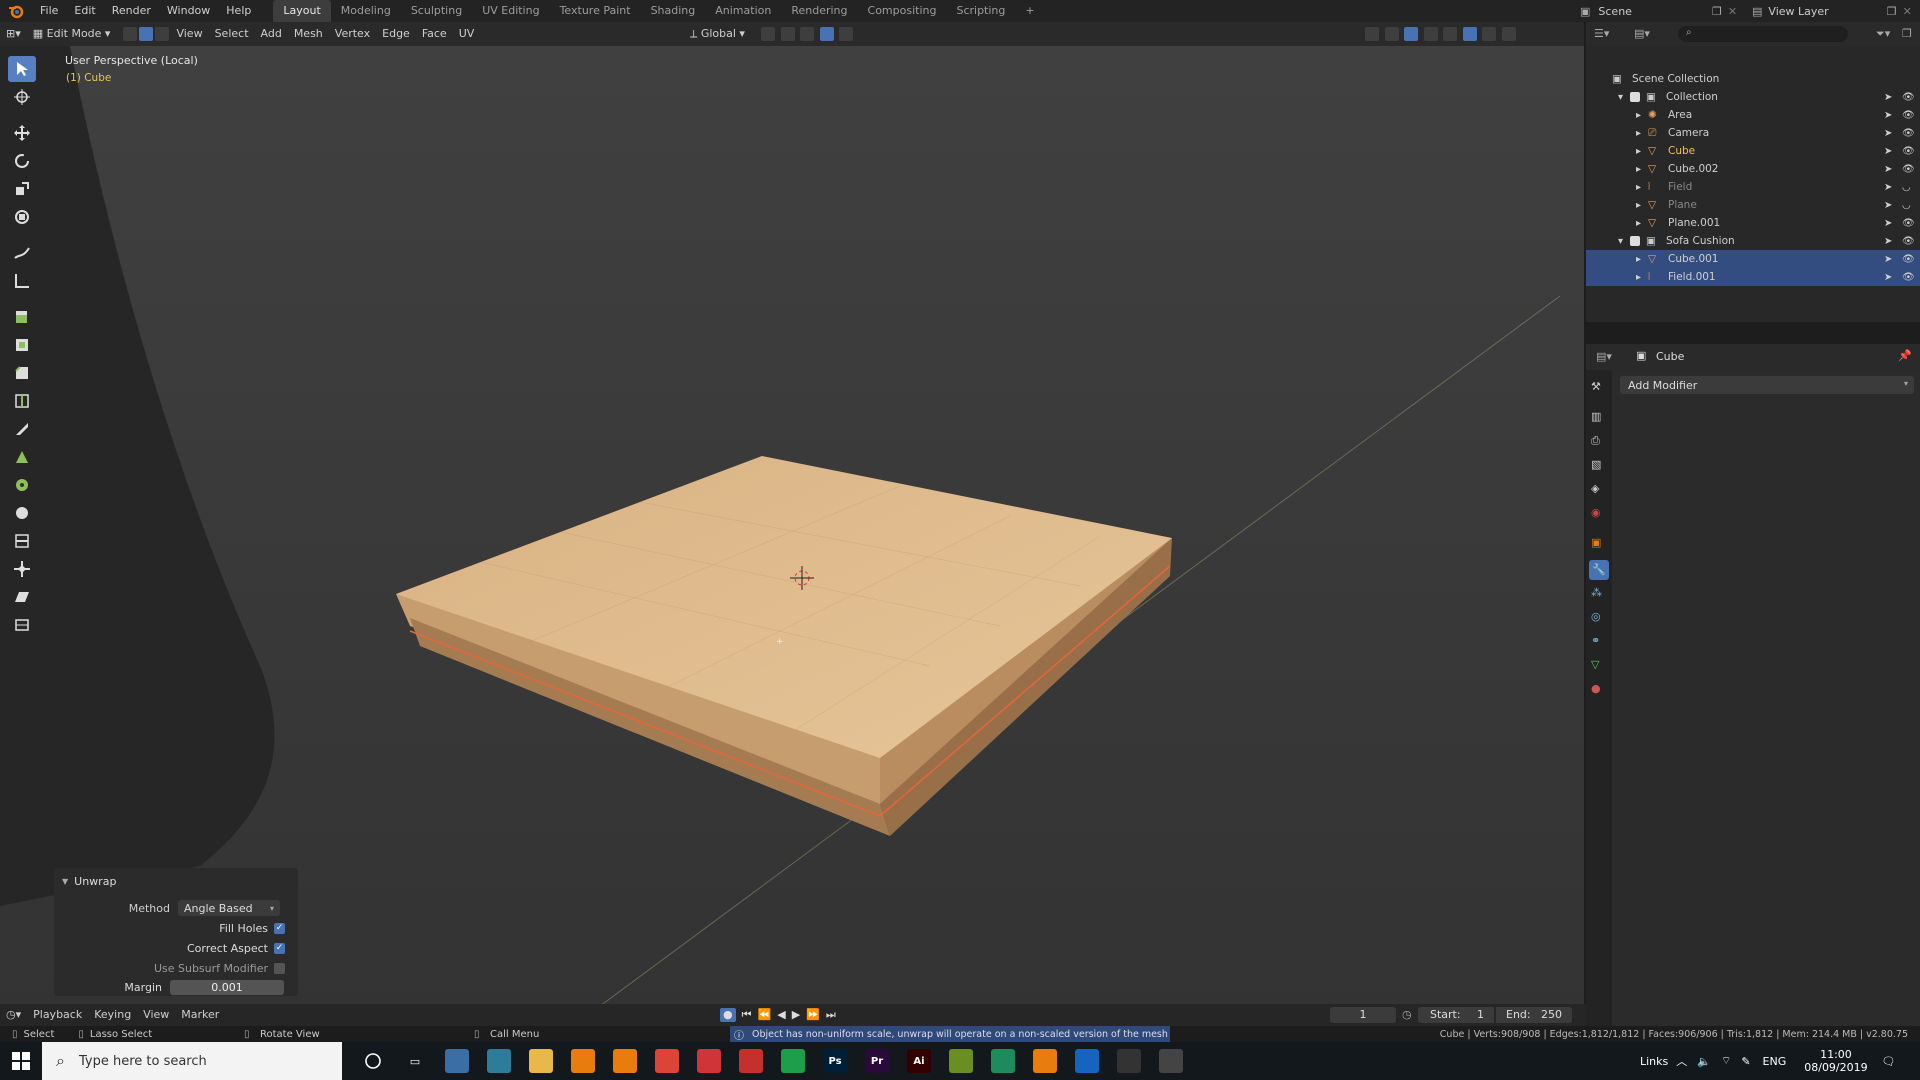 This screenshot has width=1920, height=1080. I want to click on particles-tab-icon: ⁂, so click(1596, 592).